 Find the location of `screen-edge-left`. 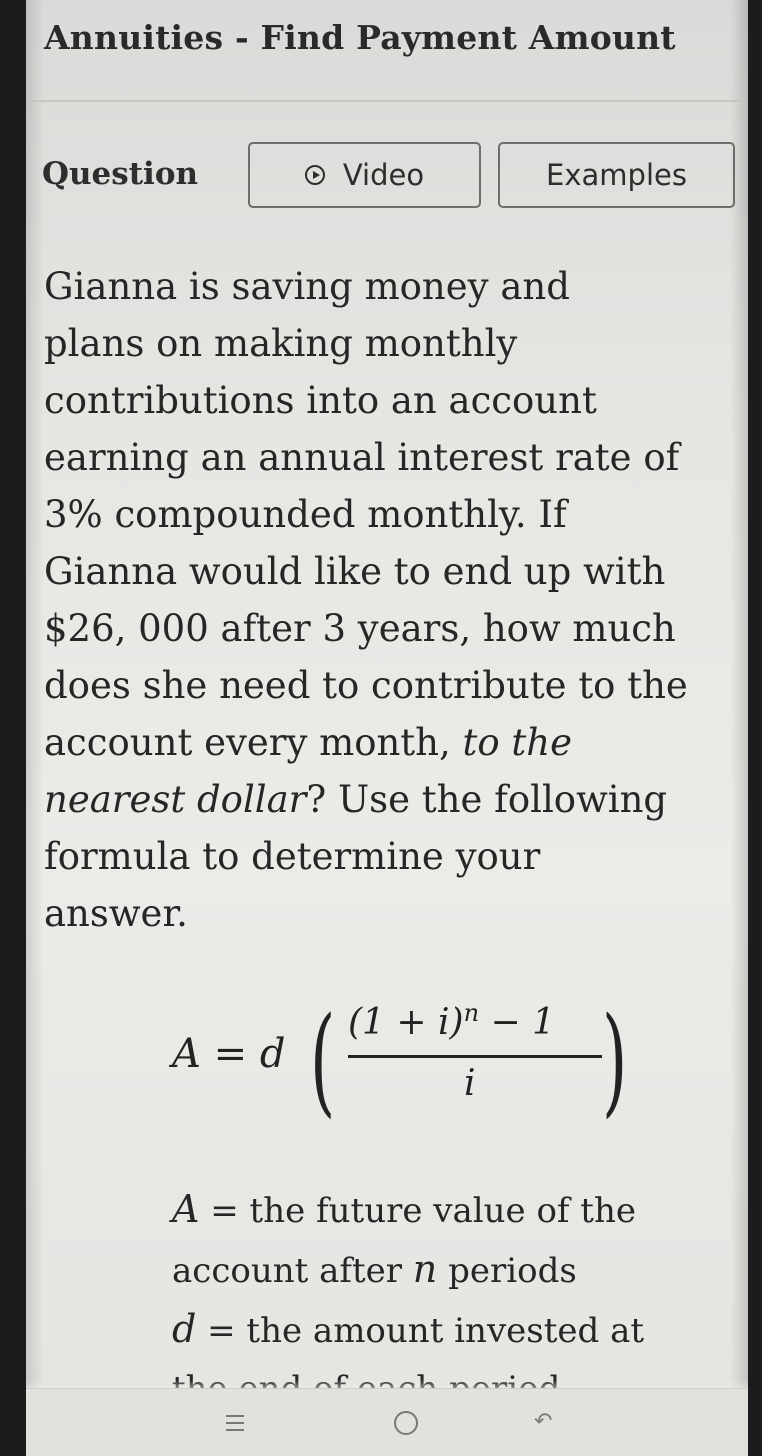

screen-edge-left is located at coordinates (35, 728).